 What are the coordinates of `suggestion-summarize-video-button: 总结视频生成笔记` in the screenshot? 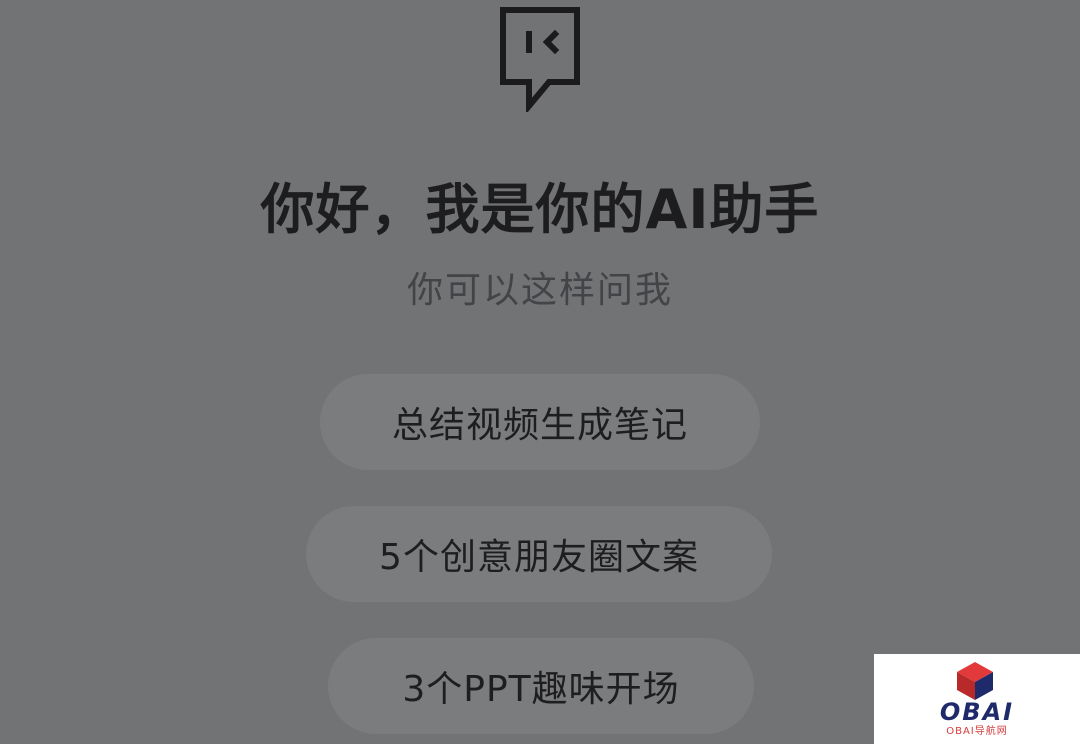 It's located at (540, 422).